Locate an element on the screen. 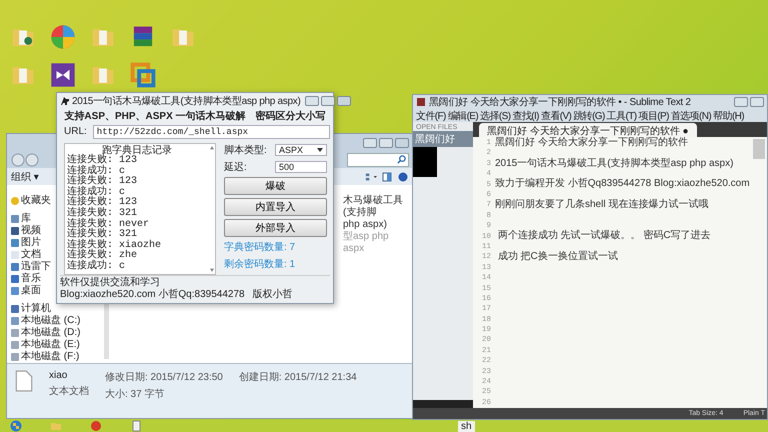 Image resolution: width=768 pixels, height=432 pixels. menu-item: 跳转(G) is located at coordinates (589, 116).